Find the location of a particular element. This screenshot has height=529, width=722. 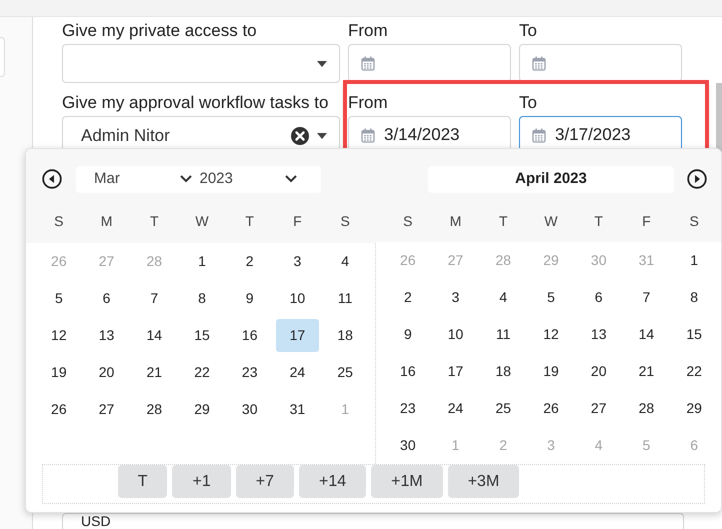

quick-date-button: +14 is located at coordinates (332, 481).